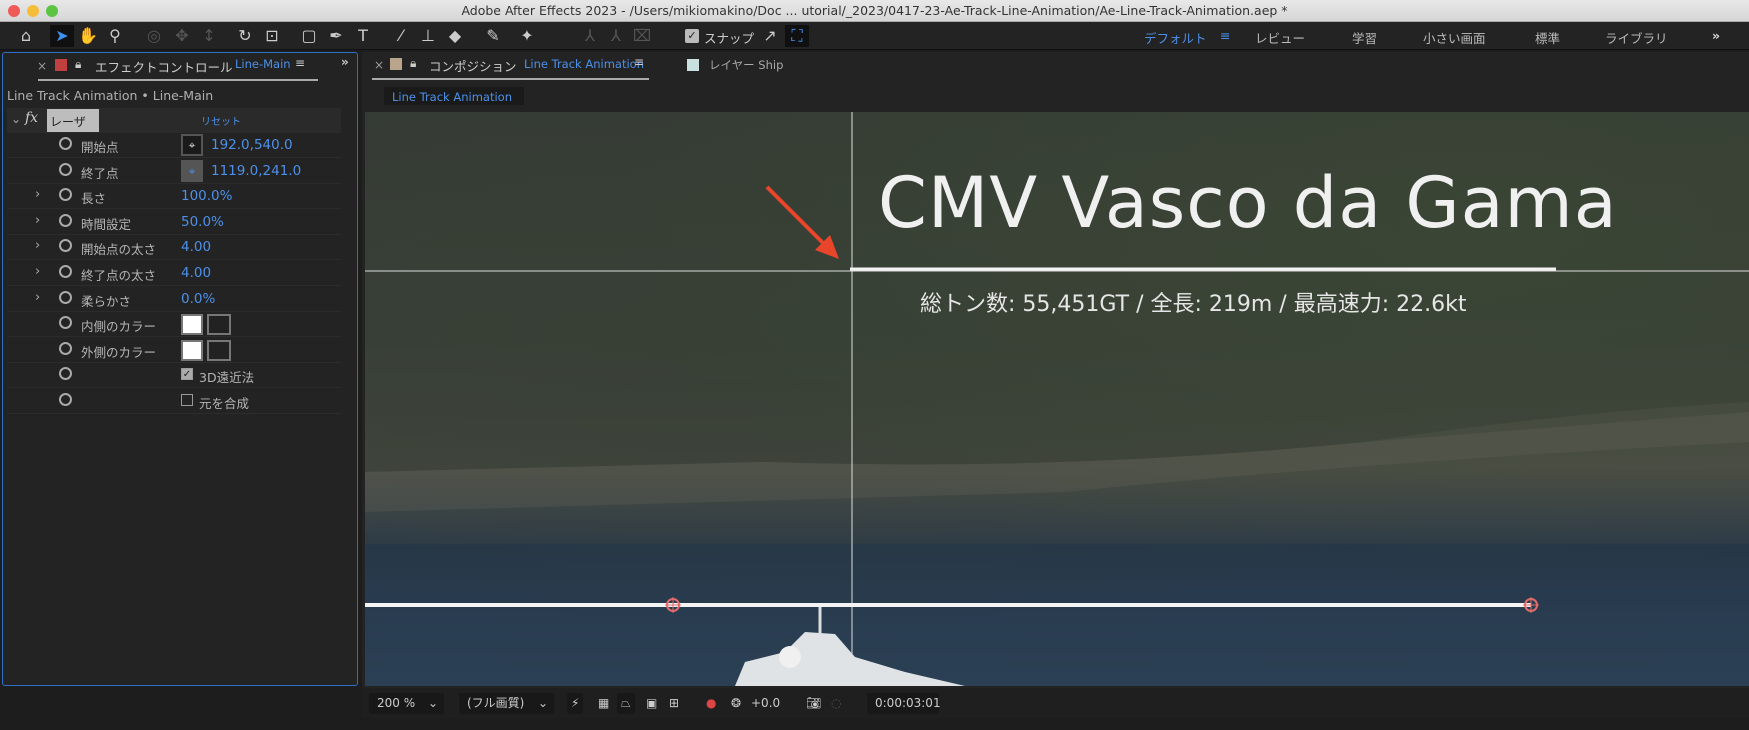 This screenshot has height=730, width=1749. What do you see at coordinates (345, 62) in the screenshot?
I see `expand-panel-icon: »` at bounding box center [345, 62].